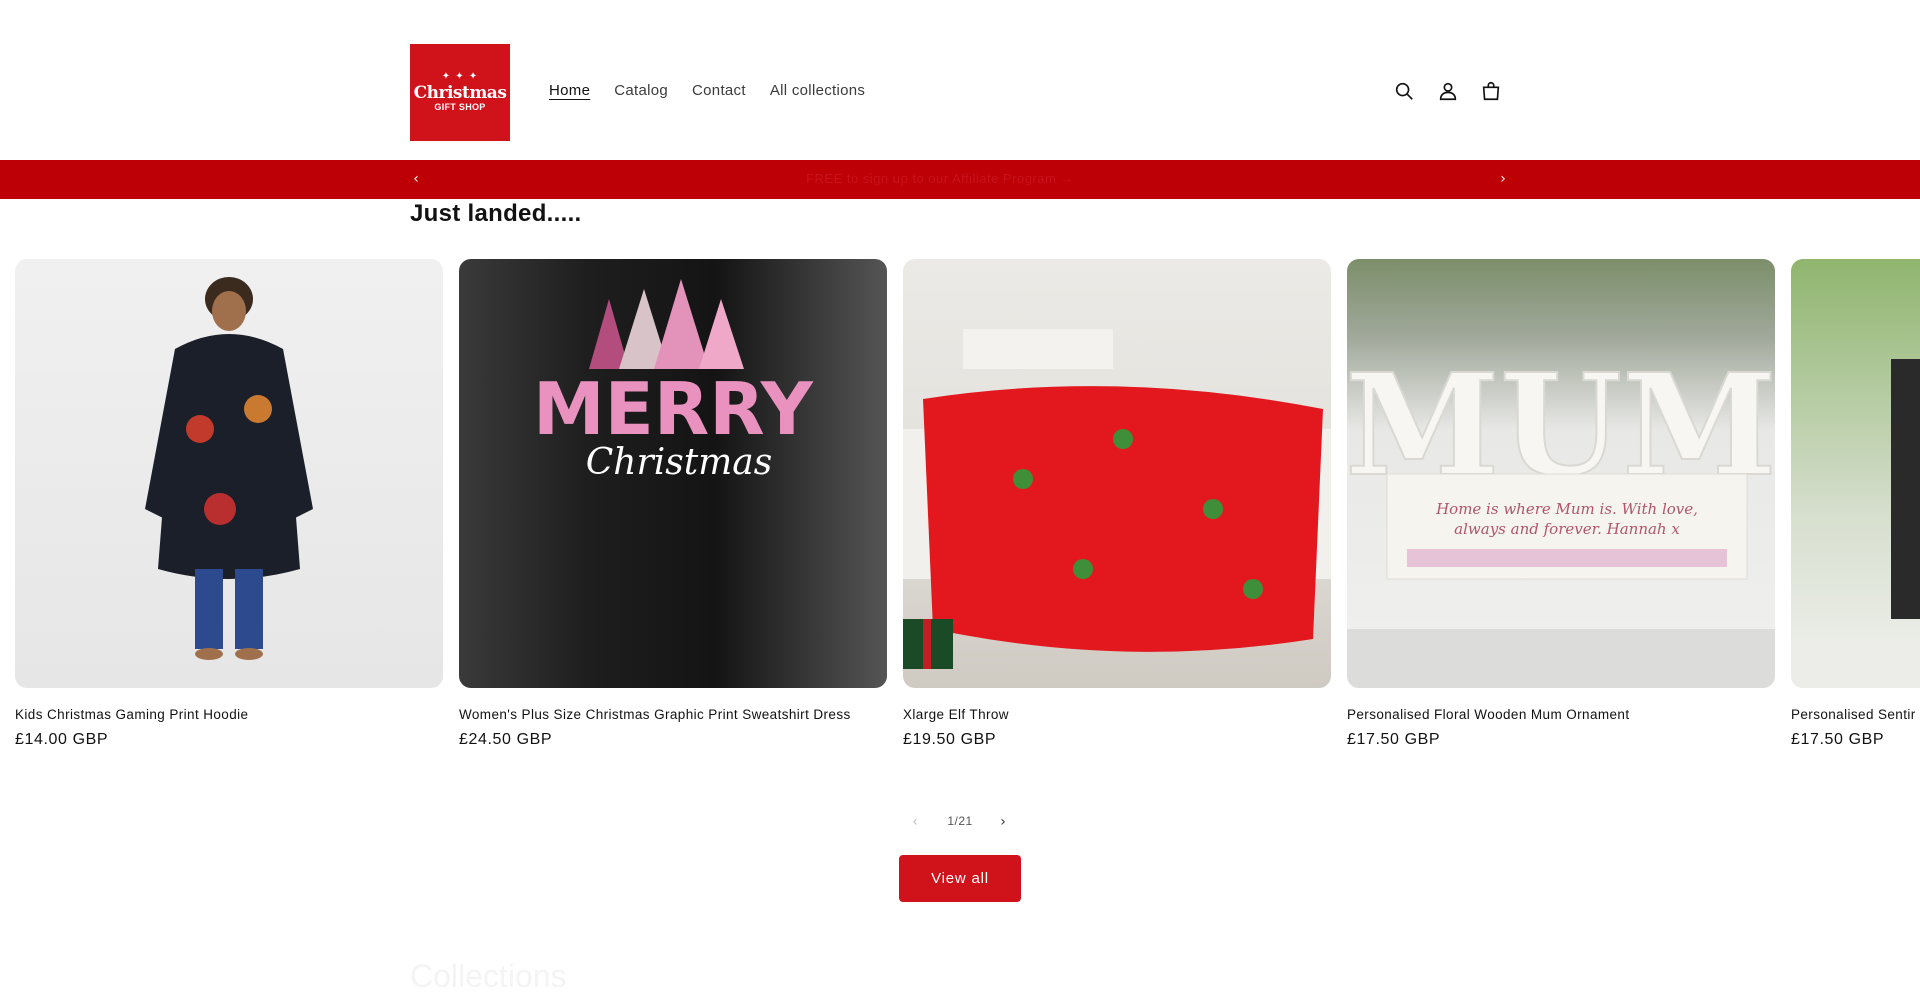 The height and width of the screenshot is (993, 1920). What do you see at coordinates (1003, 822) in the screenshot?
I see `slider-next-button: ›` at bounding box center [1003, 822].